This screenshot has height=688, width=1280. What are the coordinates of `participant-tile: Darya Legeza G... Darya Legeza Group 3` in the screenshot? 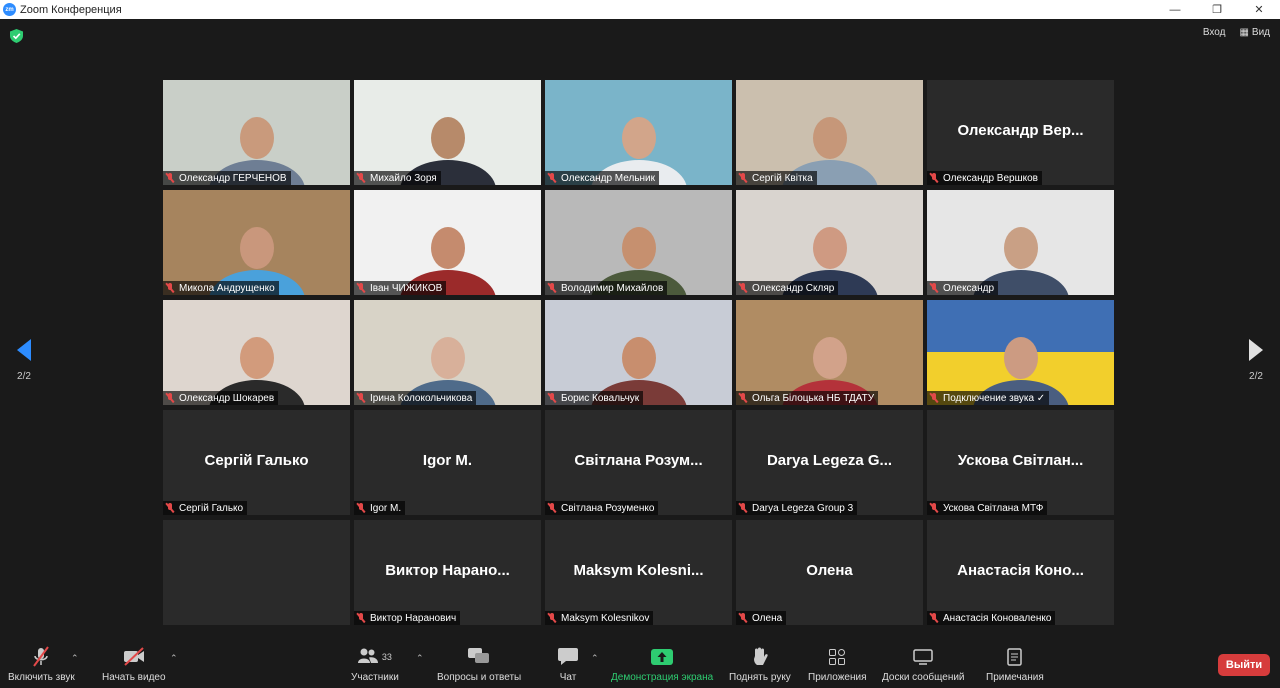 It's located at (829, 462).